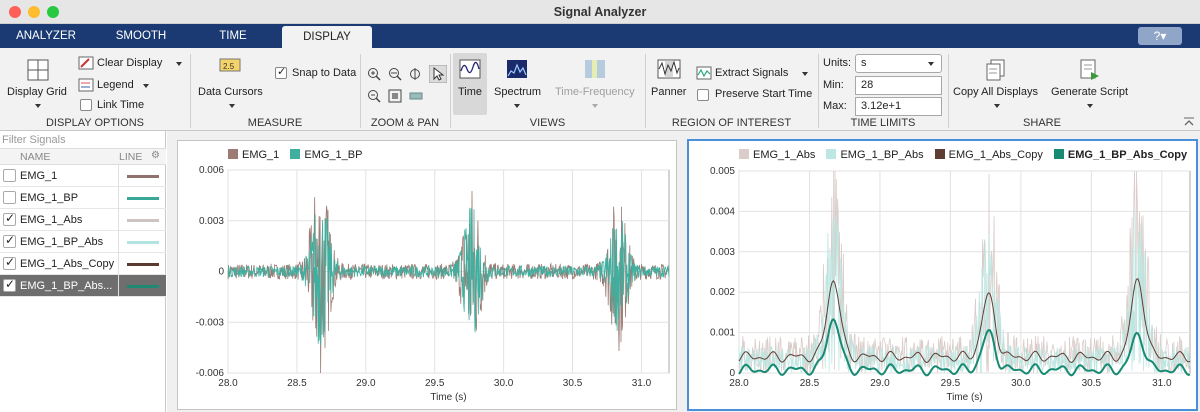 The width and height of the screenshot is (1200, 412). What do you see at coordinates (395, 74) in the screenshot?
I see `zoom-x-icon` at bounding box center [395, 74].